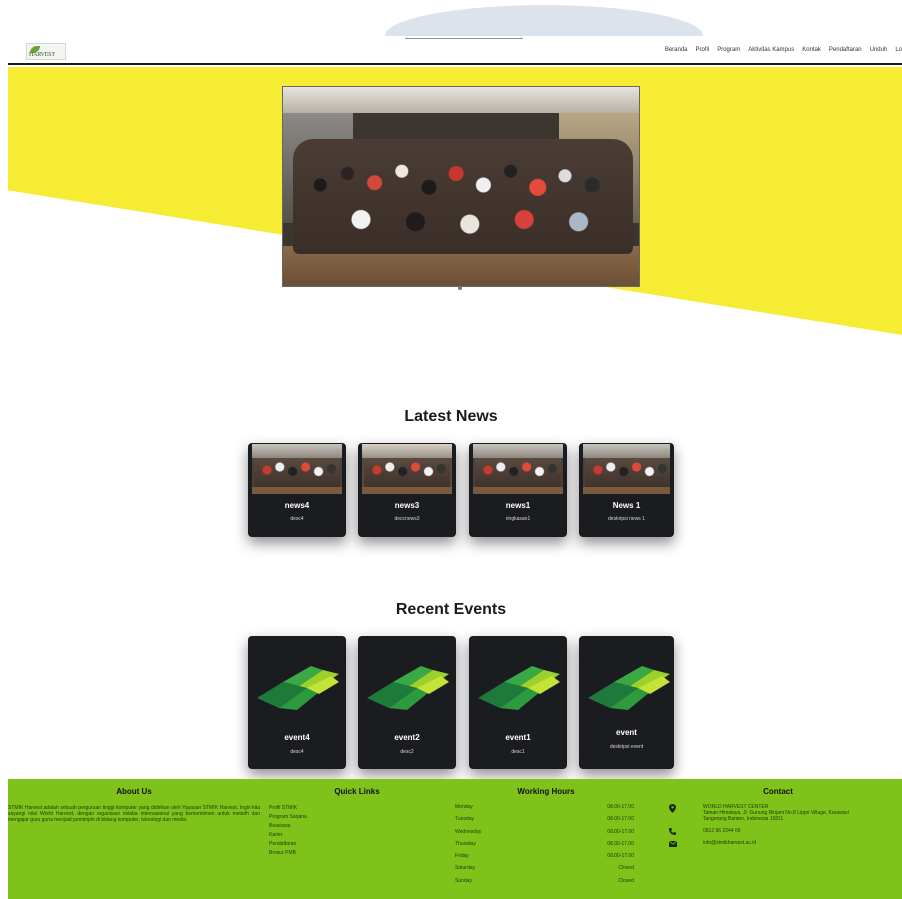 The width and height of the screenshot is (902, 899). What do you see at coordinates (288, 854) in the screenshot?
I see `footer-link-brosur-pmb: Brosur PMB` at bounding box center [288, 854].